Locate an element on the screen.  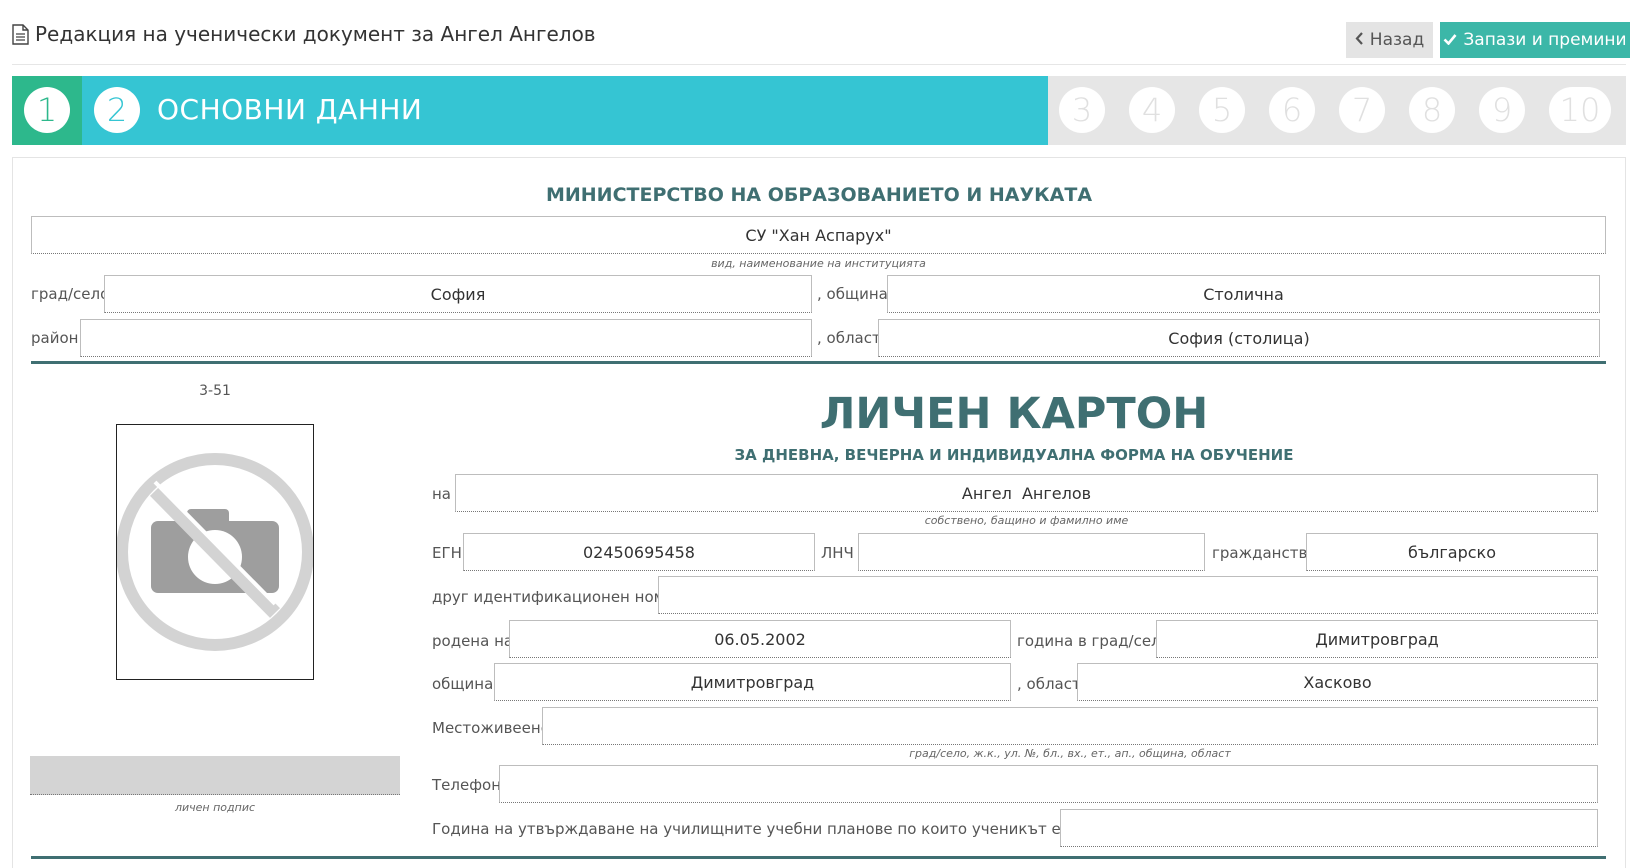
lnch-field is located at coordinates (1031, 552).